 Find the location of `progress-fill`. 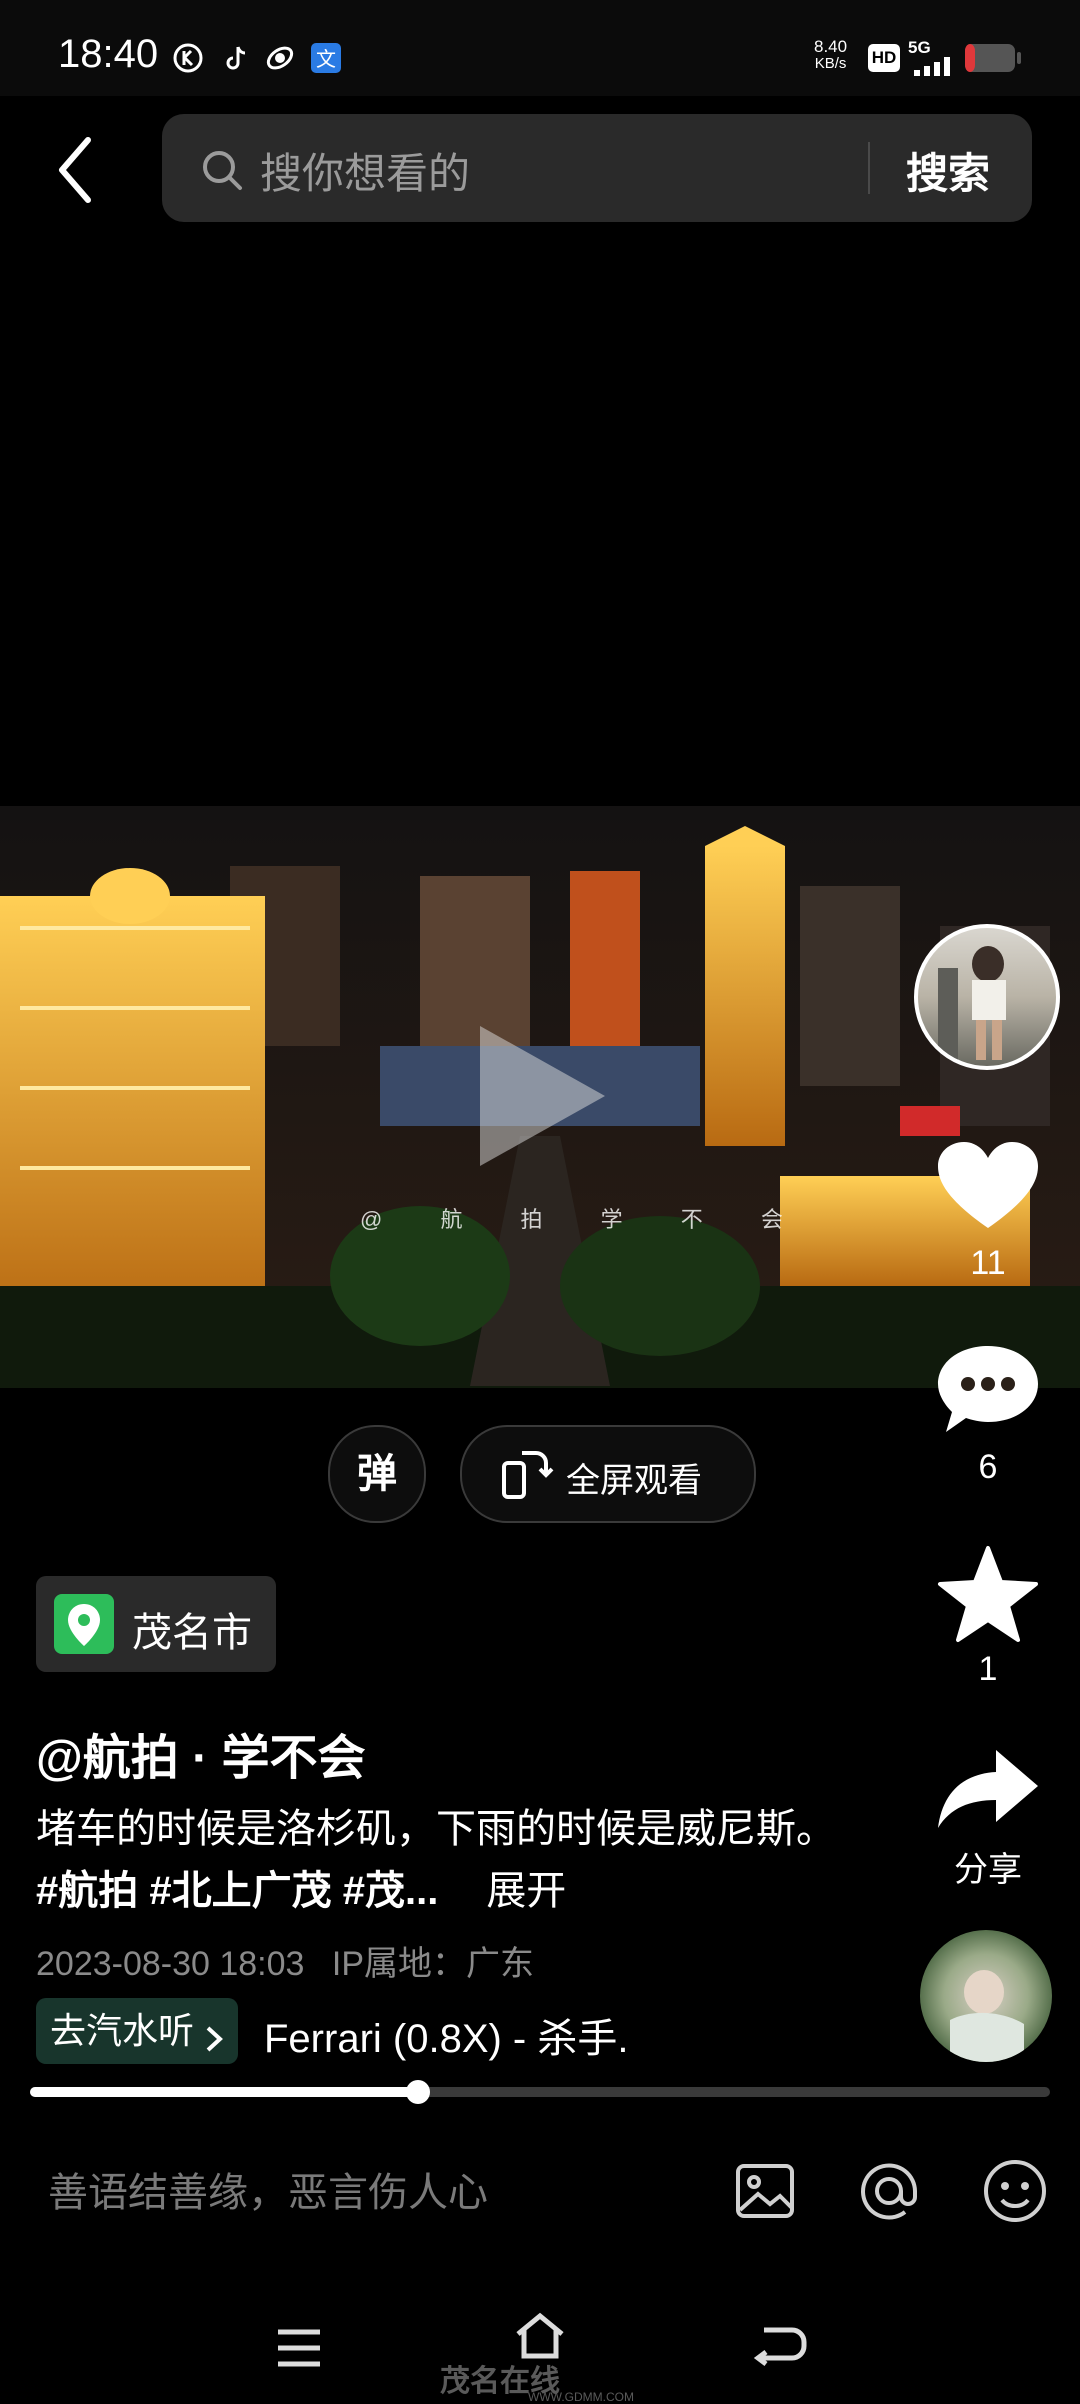

progress-fill is located at coordinates (224, 2092).